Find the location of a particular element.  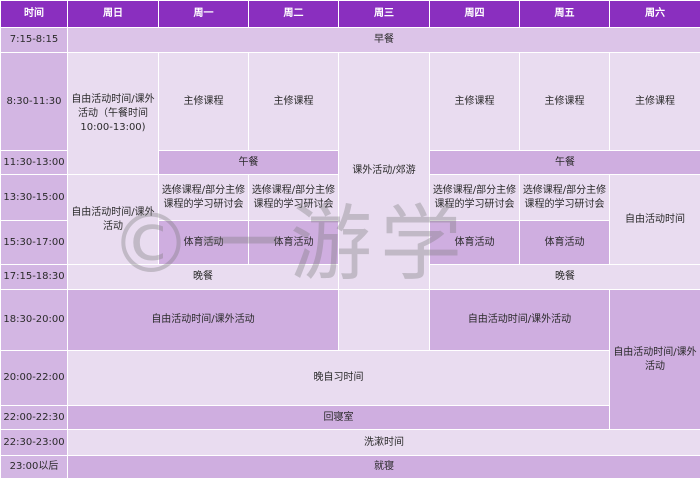

tuesday-sports-cell: 体育活动 is located at coordinates (293, 242).